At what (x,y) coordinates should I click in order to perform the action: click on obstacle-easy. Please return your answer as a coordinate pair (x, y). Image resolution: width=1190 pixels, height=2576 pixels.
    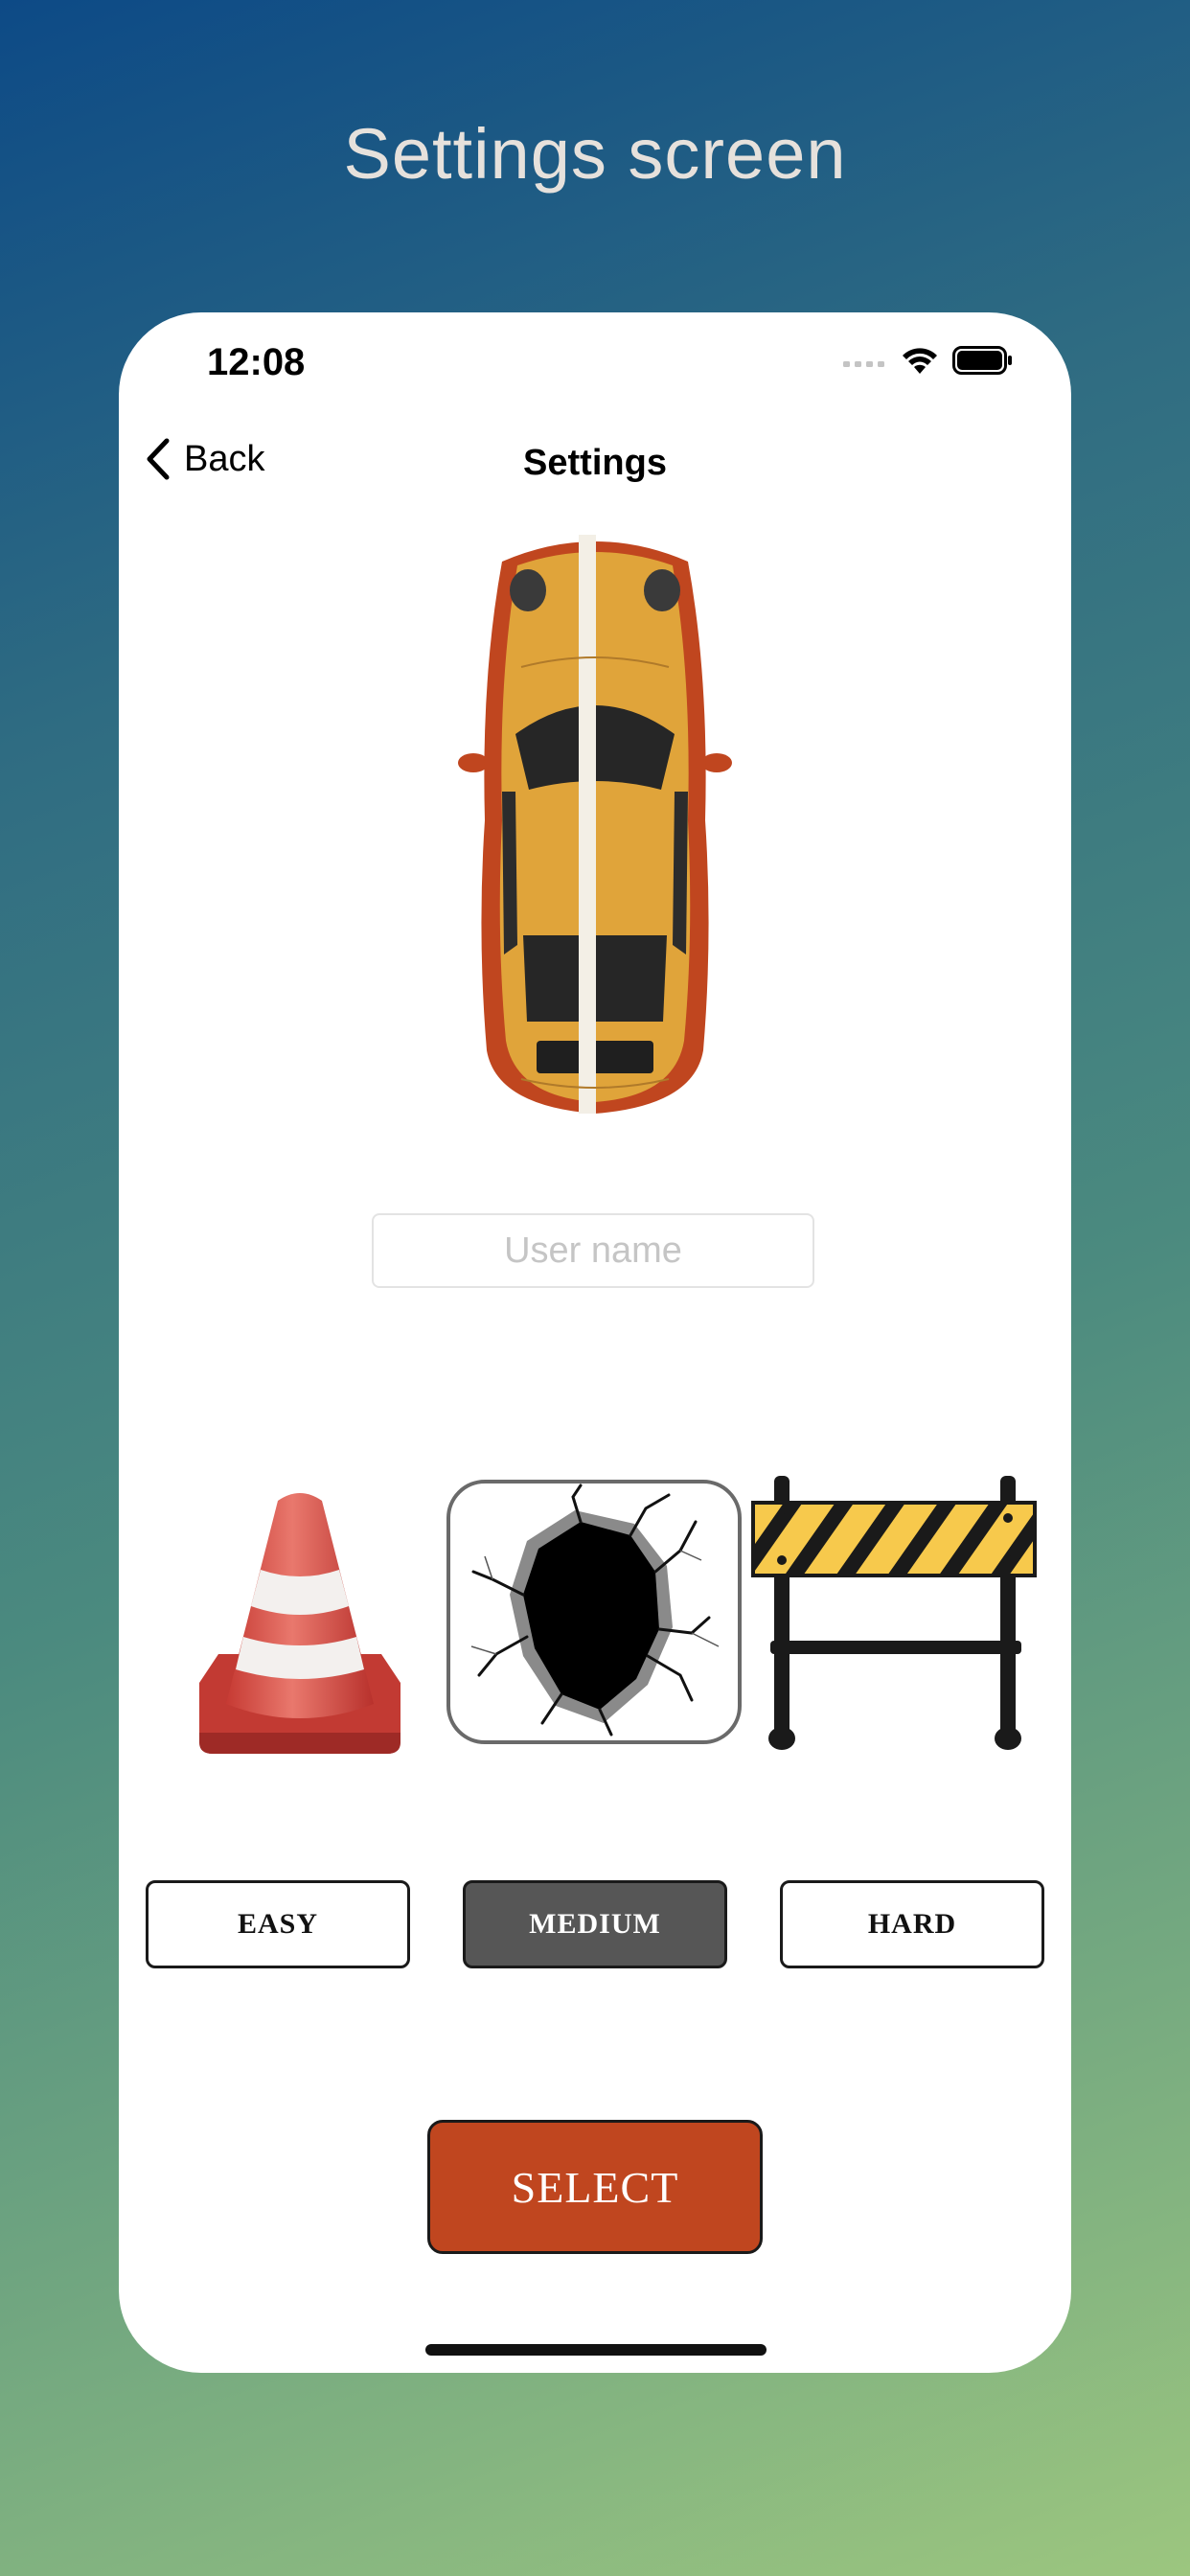
    Looking at the image, I should click on (300, 1621).